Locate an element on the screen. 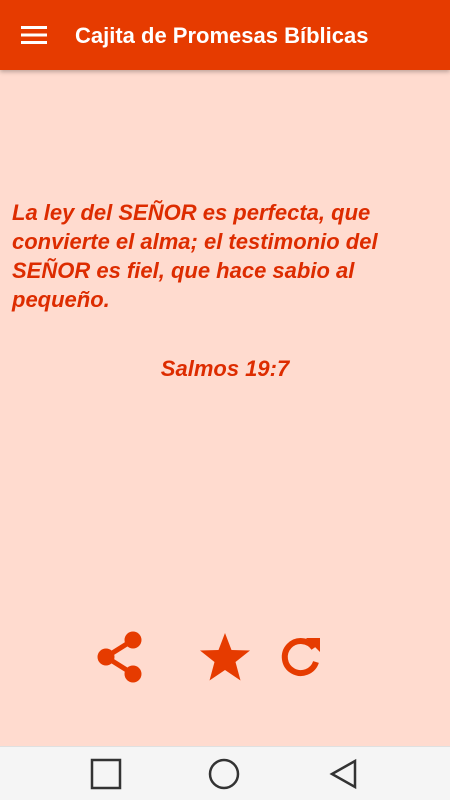 The width and height of the screenshot is (450, 800). favorite-button is located at coordinates (225, 657).